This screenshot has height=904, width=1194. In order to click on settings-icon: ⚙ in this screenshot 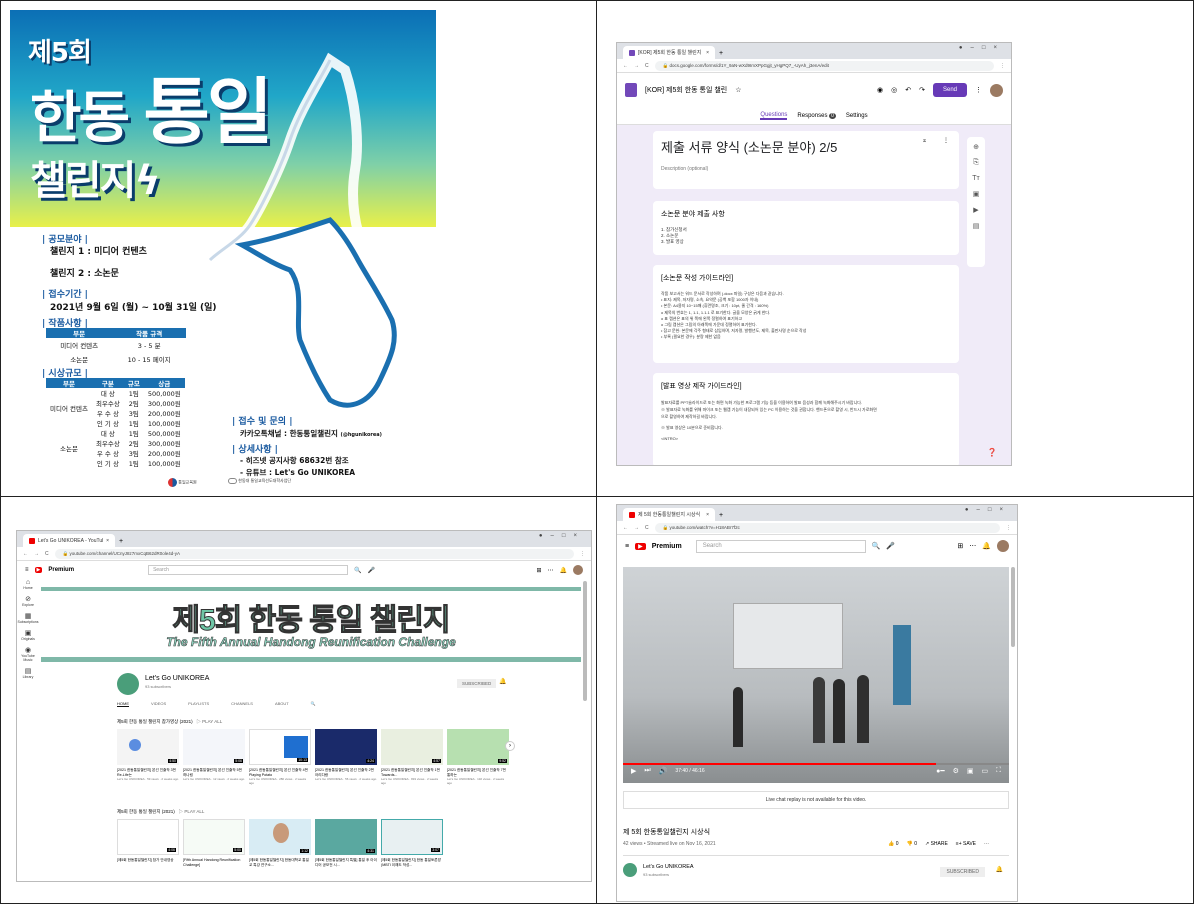, I will do `click(956, 771)`.